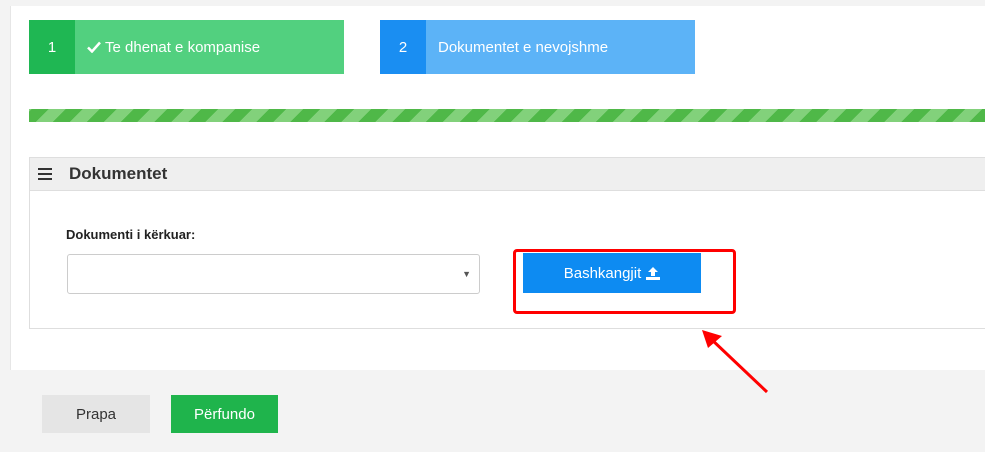 The height and width of the screenshot is (452, 985). I want to click on step-label-wrapper: Te dhenat e kompanise, so click(167, 47).